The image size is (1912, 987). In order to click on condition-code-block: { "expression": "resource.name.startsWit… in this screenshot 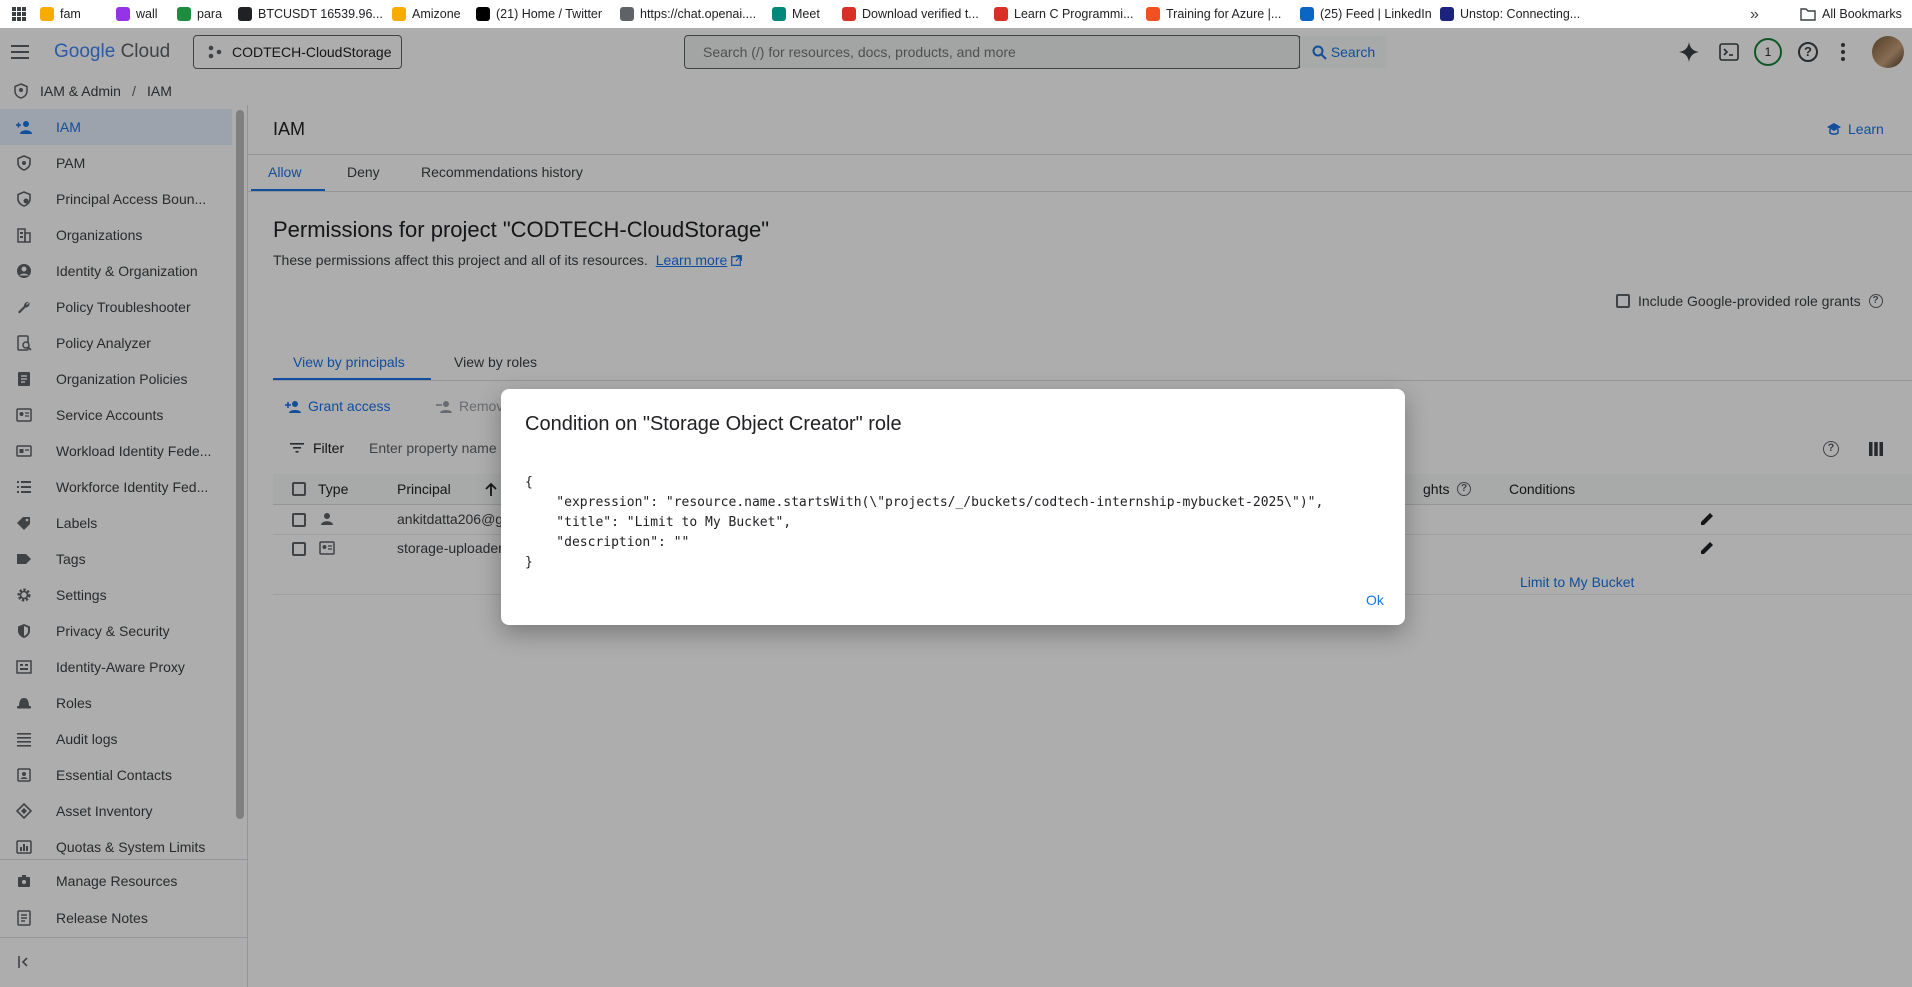, I will do `click(924, 523)`.